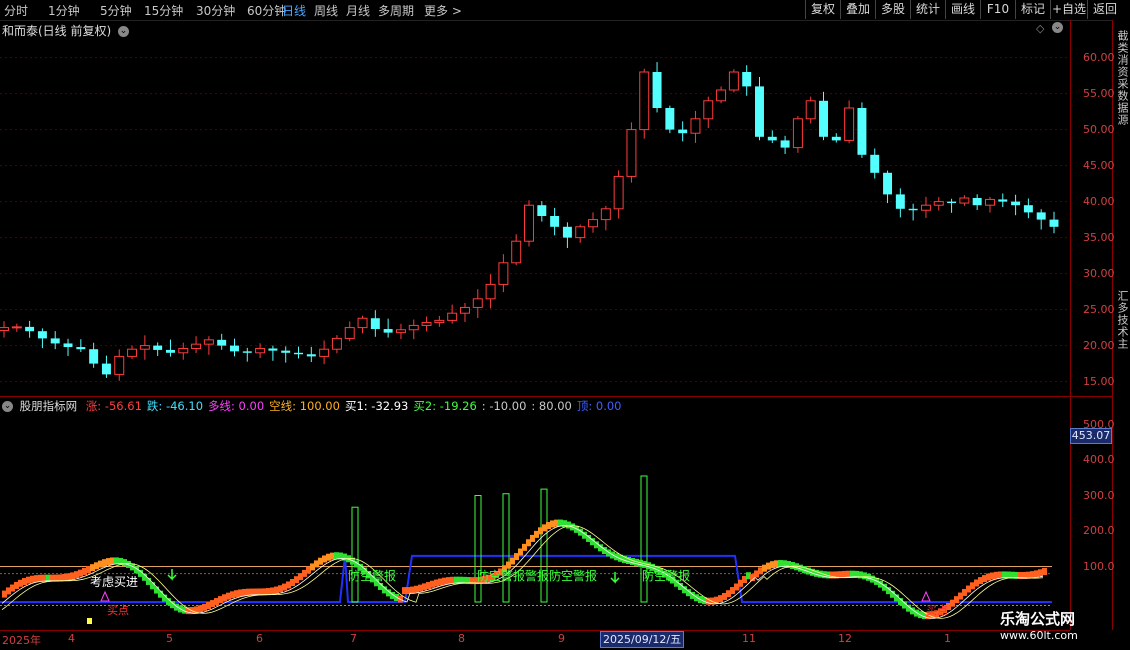 This screenshot has height=650, width=1130. Describe the element at coordinates (926, 596) in the screenshot. I see `triangle-icon` at that location.